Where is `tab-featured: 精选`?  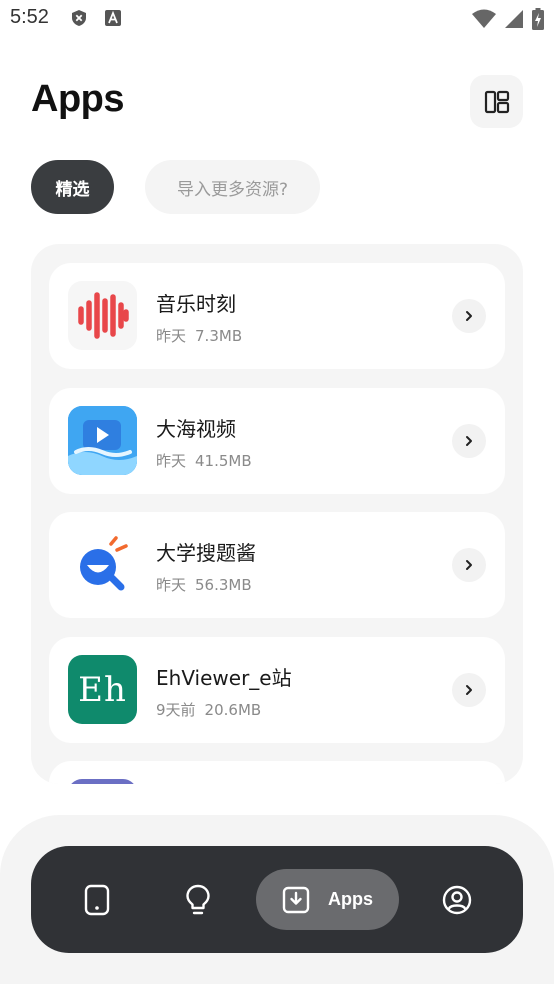
tab-featured: 精选 is located at coordinates (72, 187).